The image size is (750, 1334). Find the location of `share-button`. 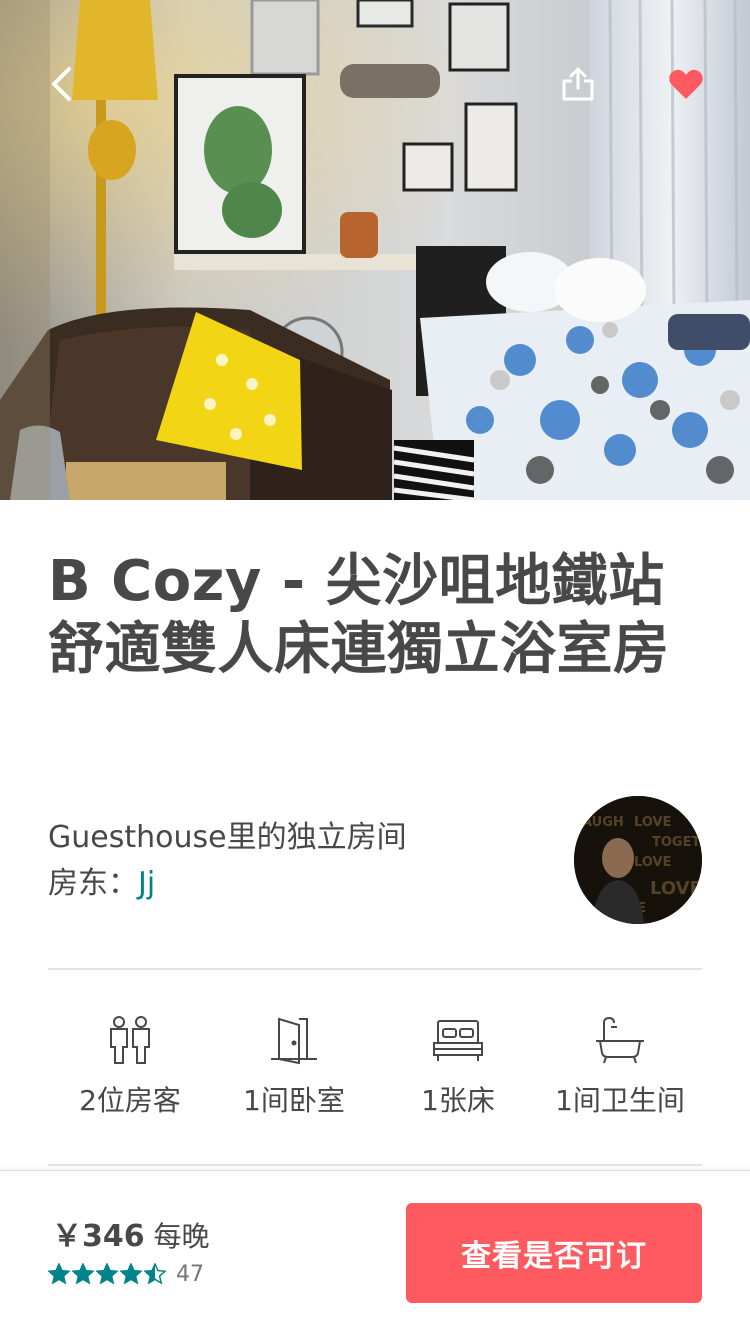

share-button is located at coordinates (578, 84).